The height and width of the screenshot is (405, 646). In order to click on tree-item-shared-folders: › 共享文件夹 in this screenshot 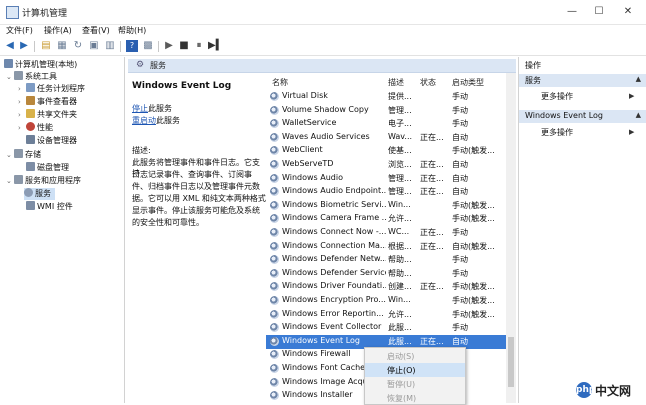, I will do `click(47, 115)`.